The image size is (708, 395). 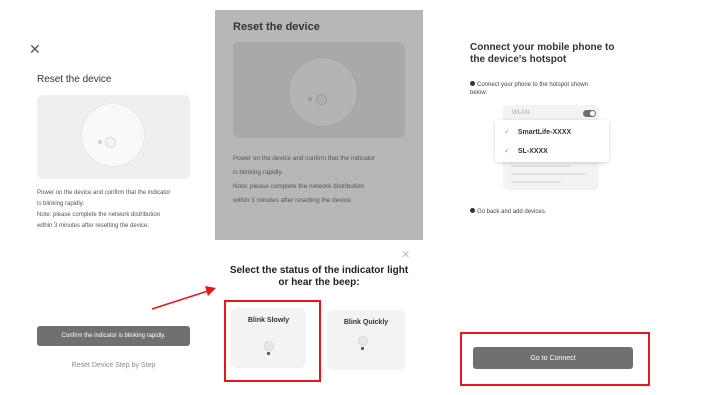 What do you see at coordinates (113, 365) in the screenshot?
I see `reset-steps-link: Reset Device Step by Step` at bounding box center [113, 365].